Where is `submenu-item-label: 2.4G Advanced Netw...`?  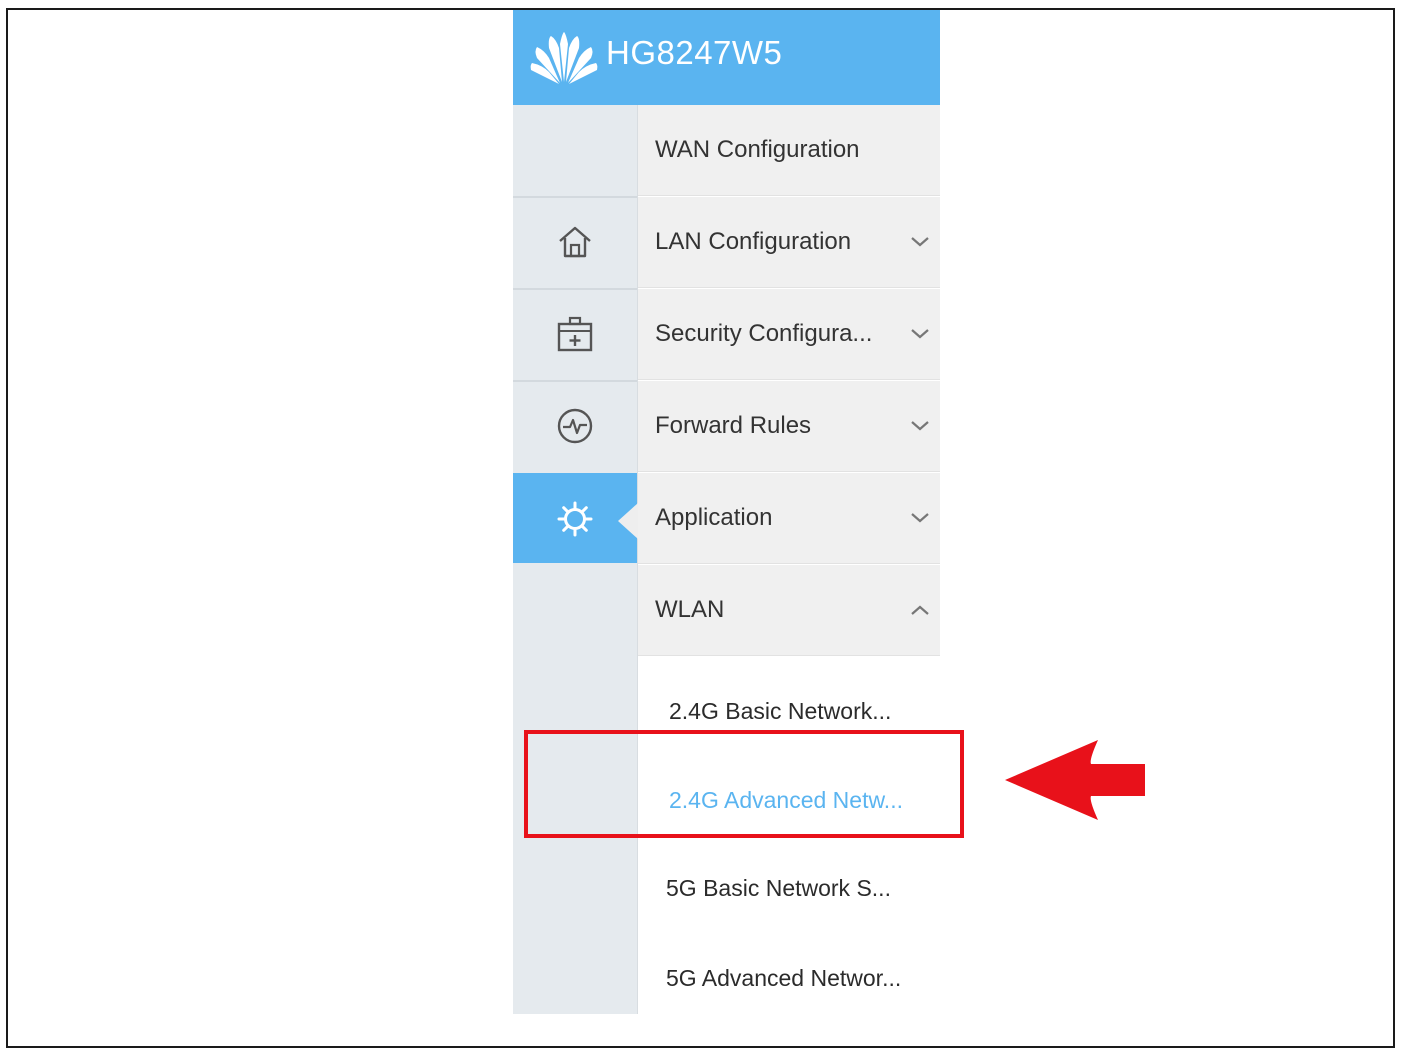 submenu-item-label: 2.4G Advanced Netw... is located at coordinates (786, 799).